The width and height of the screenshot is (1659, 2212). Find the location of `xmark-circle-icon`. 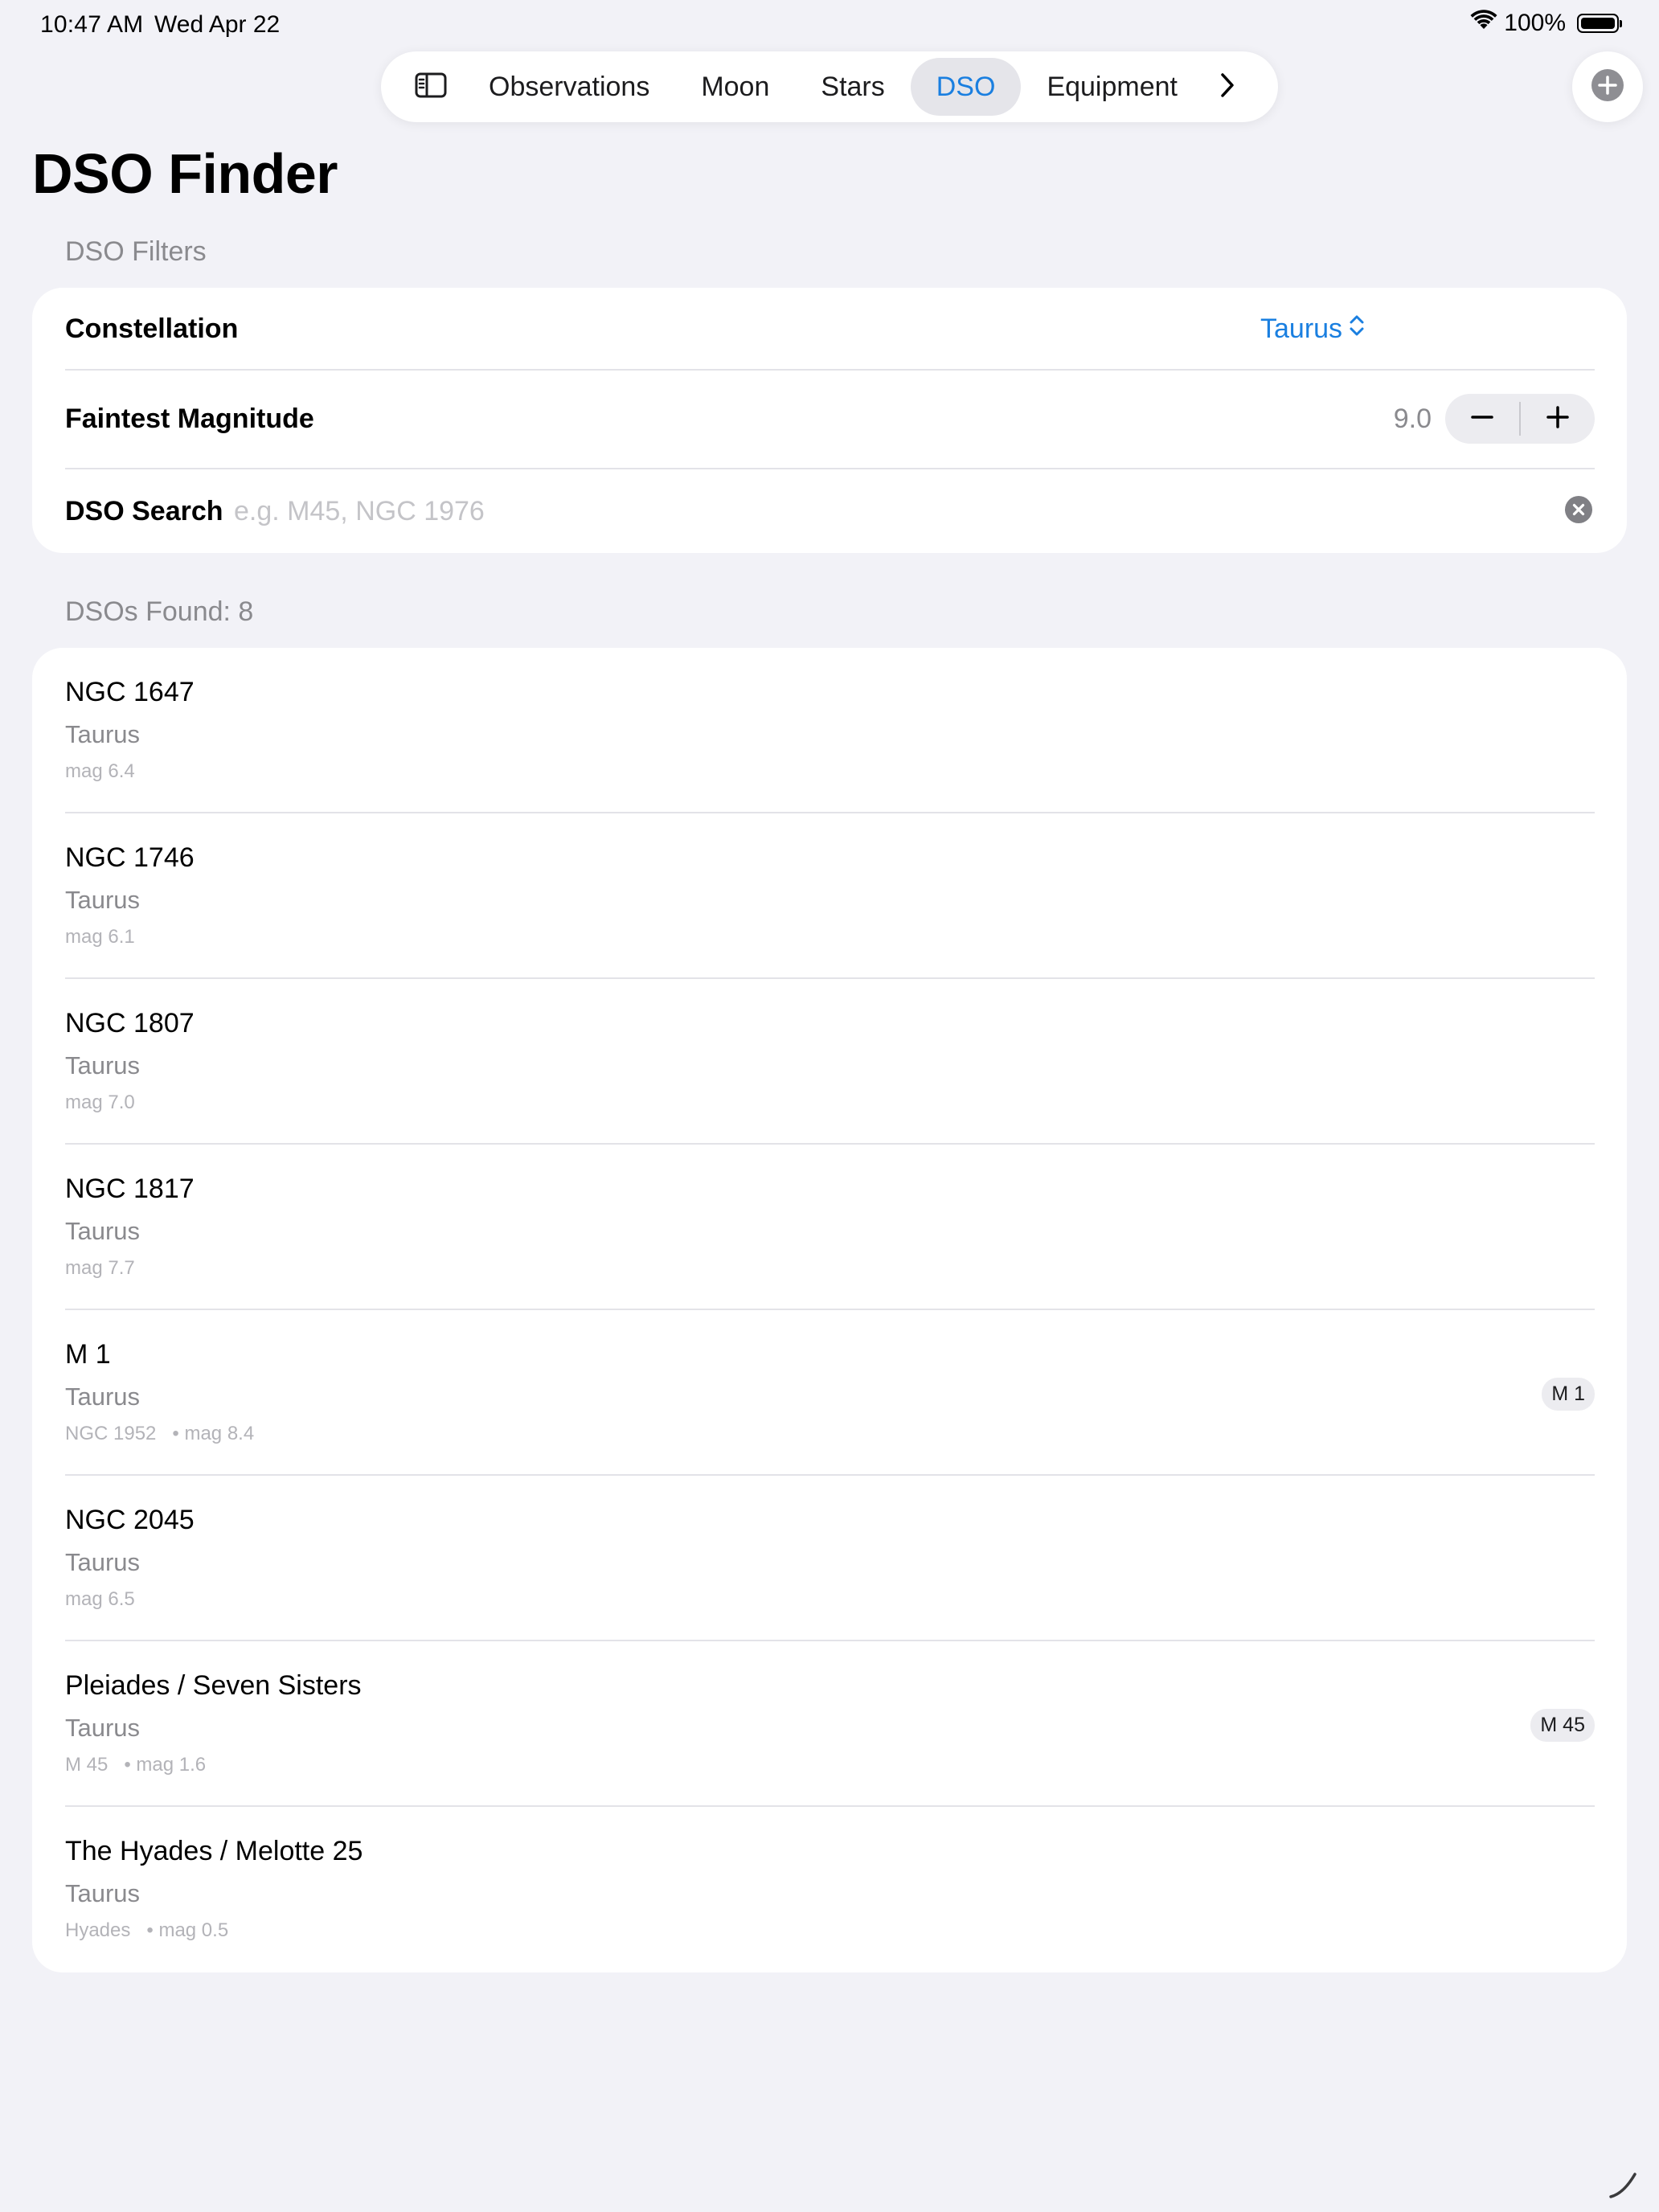

xmark-circle-icon is located at coordinates (1578, 511).